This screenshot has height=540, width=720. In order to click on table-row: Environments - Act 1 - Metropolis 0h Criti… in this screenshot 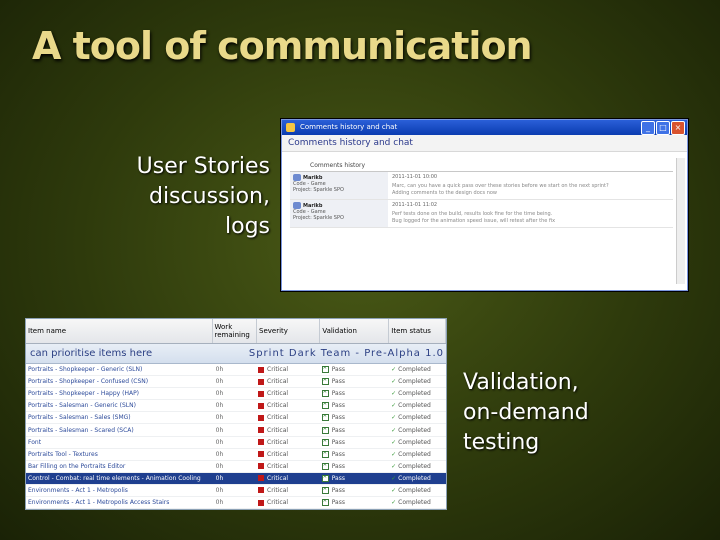, I will do `click(236, 491)`.